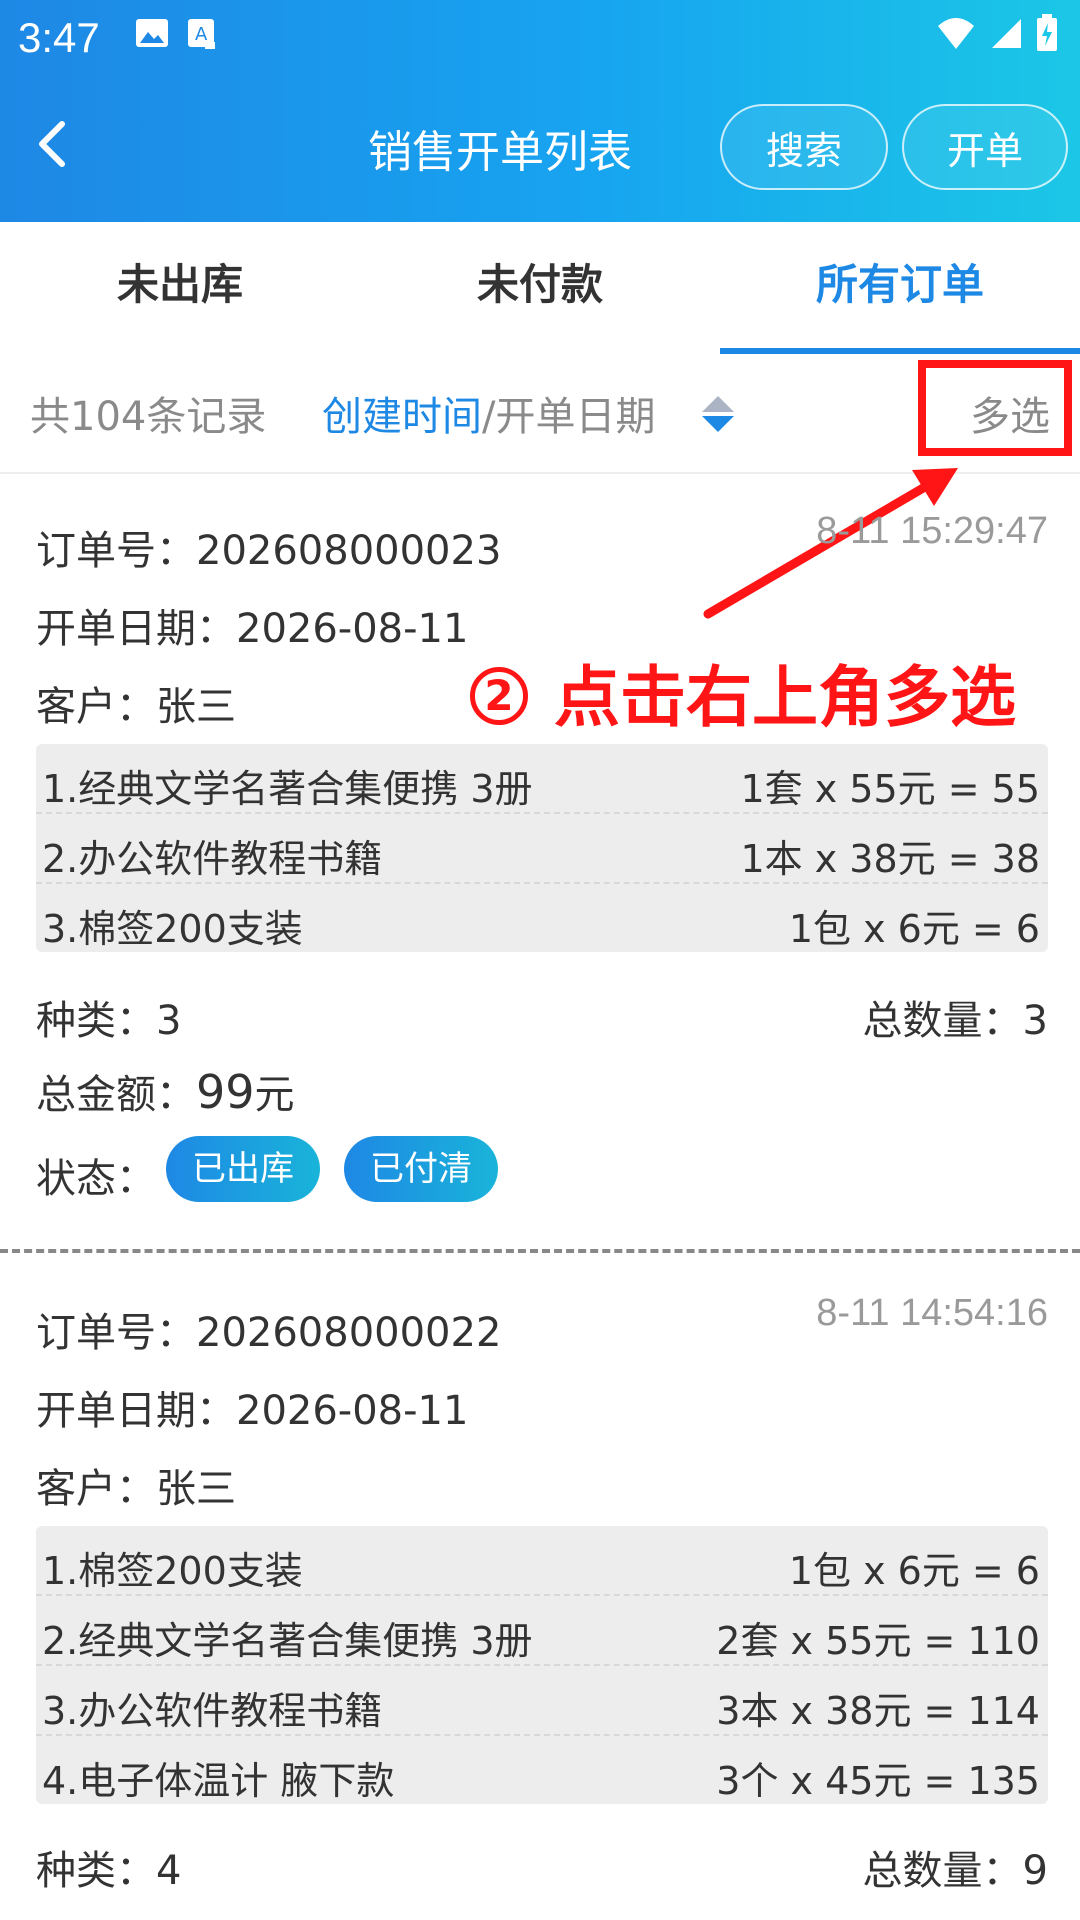 This screenshot has width=1080, height=1920. Describe the element at coordinates (287, 789) in the screenshot. I see `item-name: 1.经典文学名著合集便携 3册` at that location.